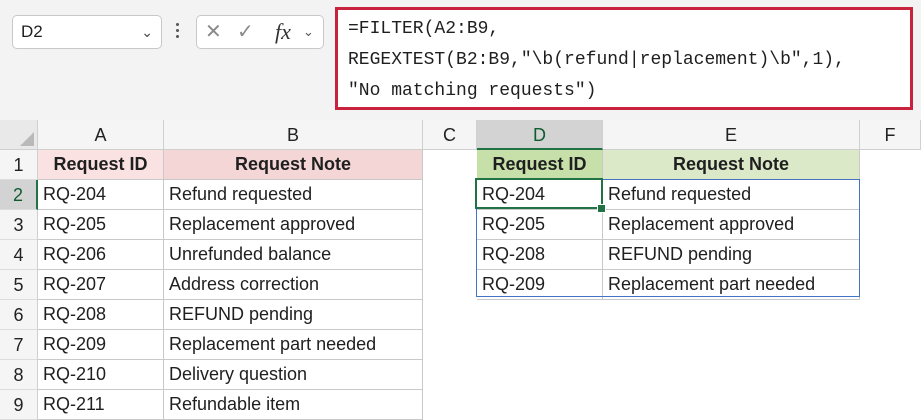 The height and width of the screenshot is (420, 921). Describe the element at coordinates (293, 285) in the screenshot. I see `table-cell: Address correction` at that location.